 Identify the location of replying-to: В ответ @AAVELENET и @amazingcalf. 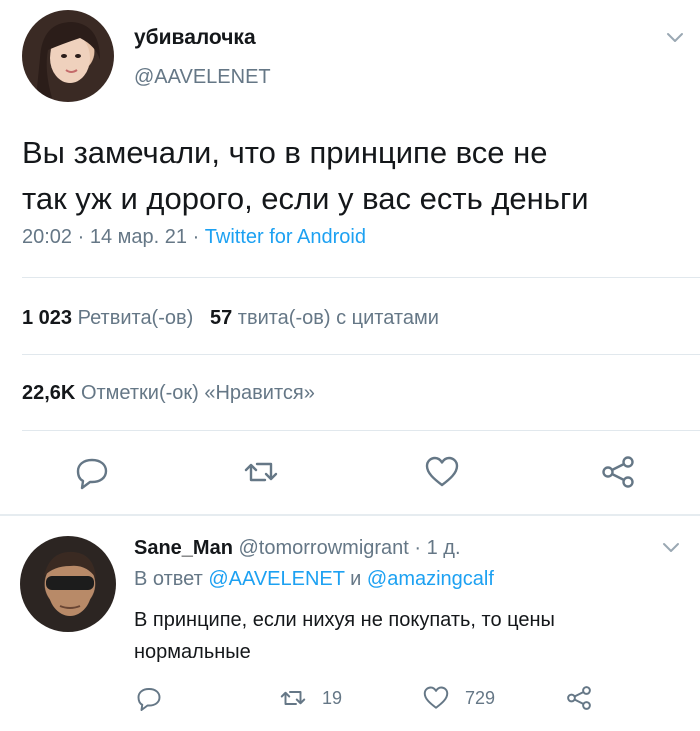
(314, 579).